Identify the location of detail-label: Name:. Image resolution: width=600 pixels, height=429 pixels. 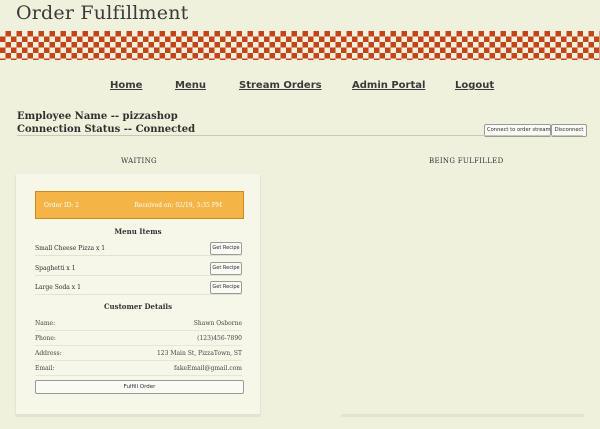
(45, 323).